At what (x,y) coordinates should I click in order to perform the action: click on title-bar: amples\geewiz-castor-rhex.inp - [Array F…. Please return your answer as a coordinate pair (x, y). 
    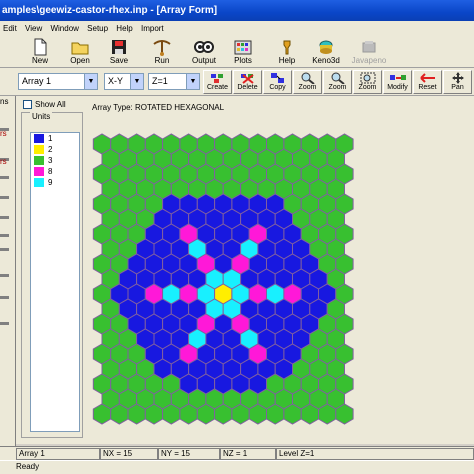
    Looking at the image, I should click on (237, 10).